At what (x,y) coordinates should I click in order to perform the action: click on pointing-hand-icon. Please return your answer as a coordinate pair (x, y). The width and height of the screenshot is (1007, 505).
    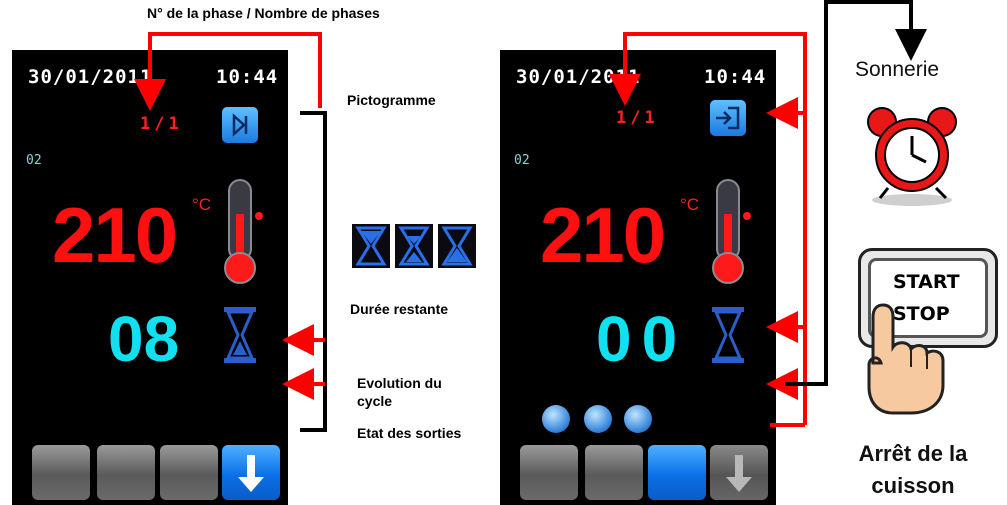
    Looking at the image, I should click on (906, 359).